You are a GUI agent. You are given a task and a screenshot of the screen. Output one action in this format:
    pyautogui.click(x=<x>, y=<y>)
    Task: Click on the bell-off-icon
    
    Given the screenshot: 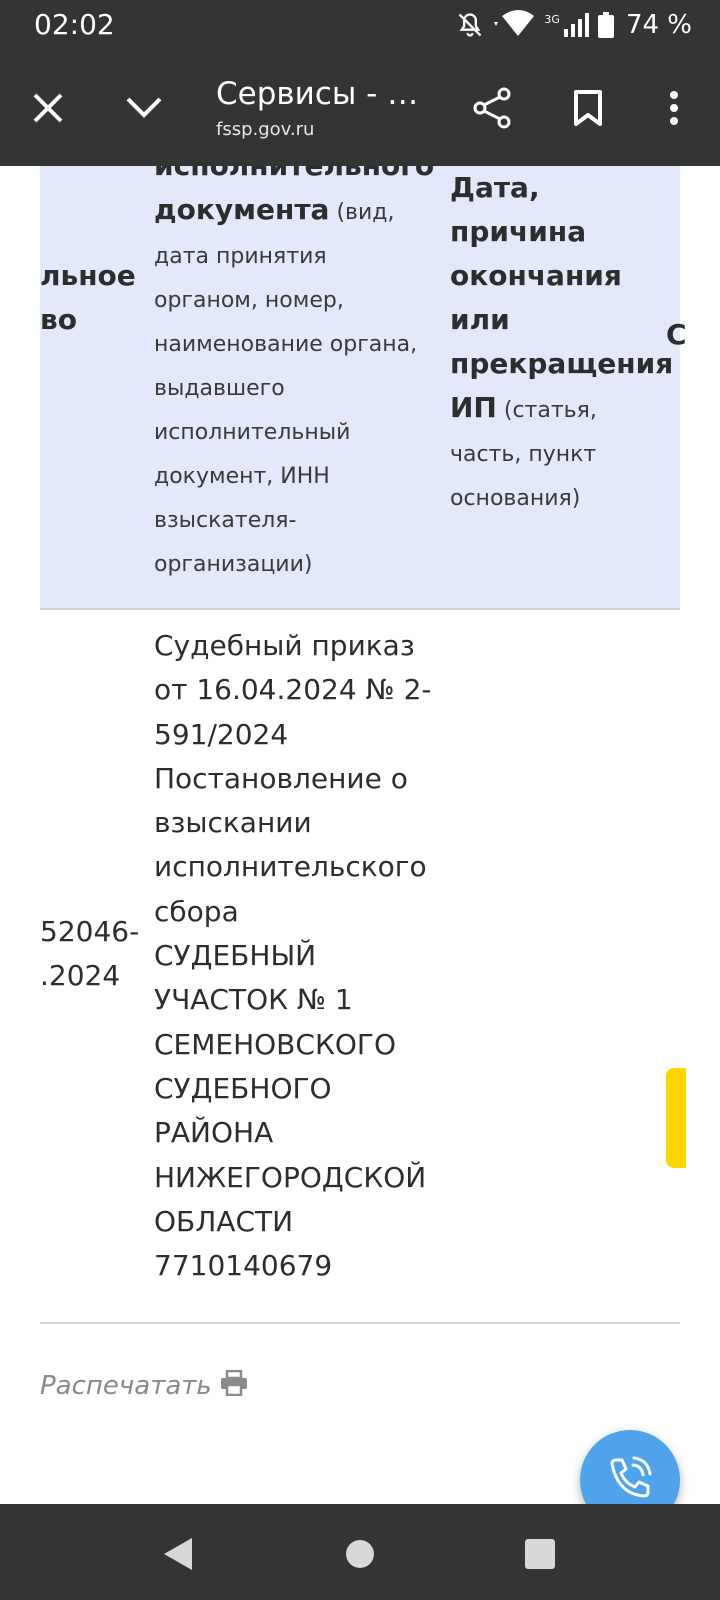 What is the action you would take?
    pyautogui.click(x=470, y=25)
    